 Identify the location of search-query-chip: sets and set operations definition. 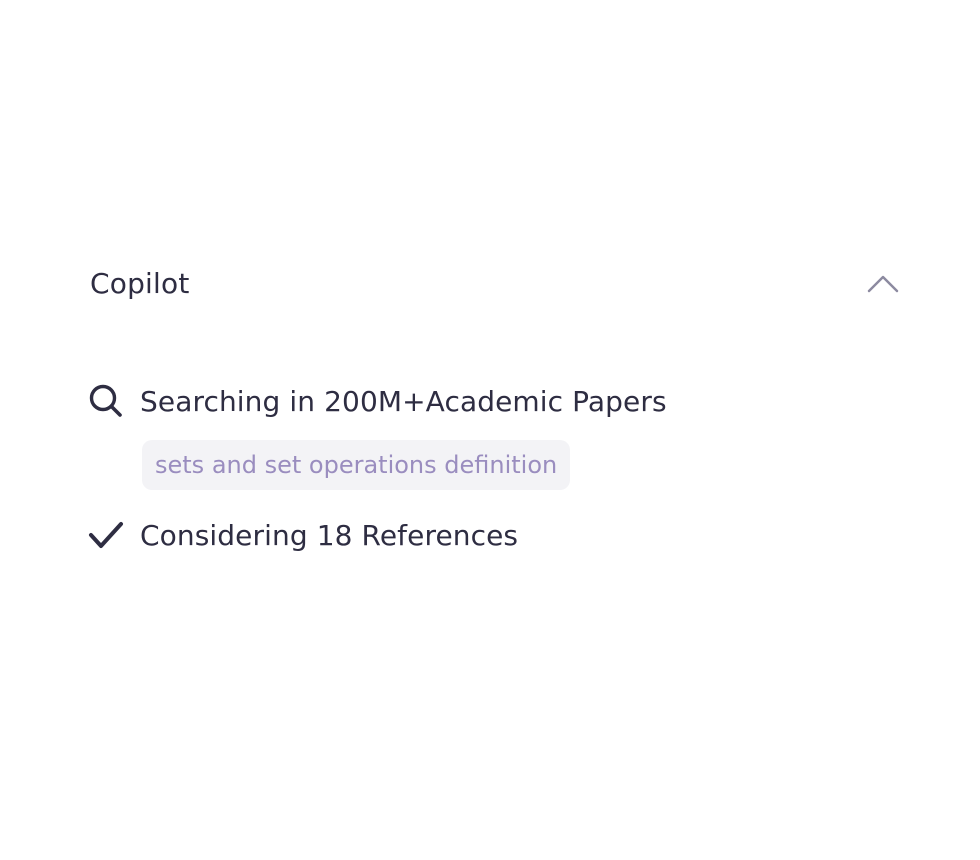
(356, 465).